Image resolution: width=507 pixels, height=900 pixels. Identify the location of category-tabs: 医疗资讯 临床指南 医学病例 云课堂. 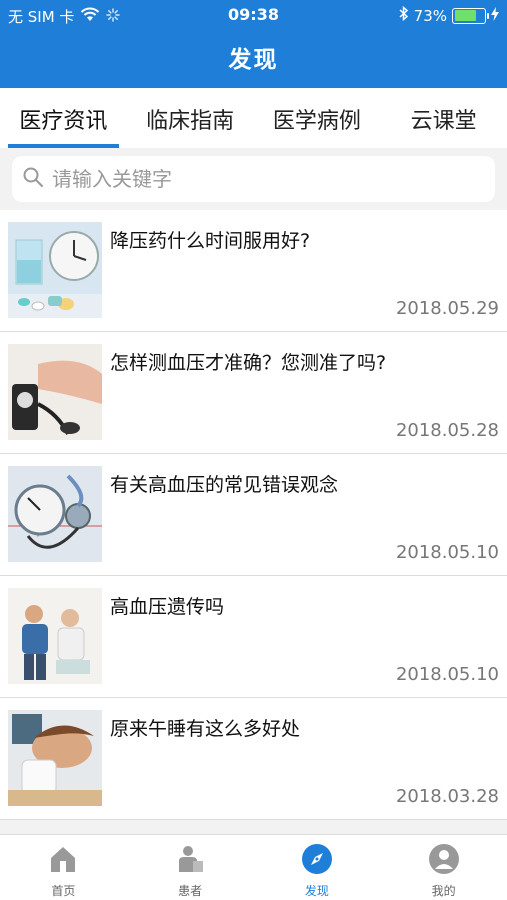
(253, 118).